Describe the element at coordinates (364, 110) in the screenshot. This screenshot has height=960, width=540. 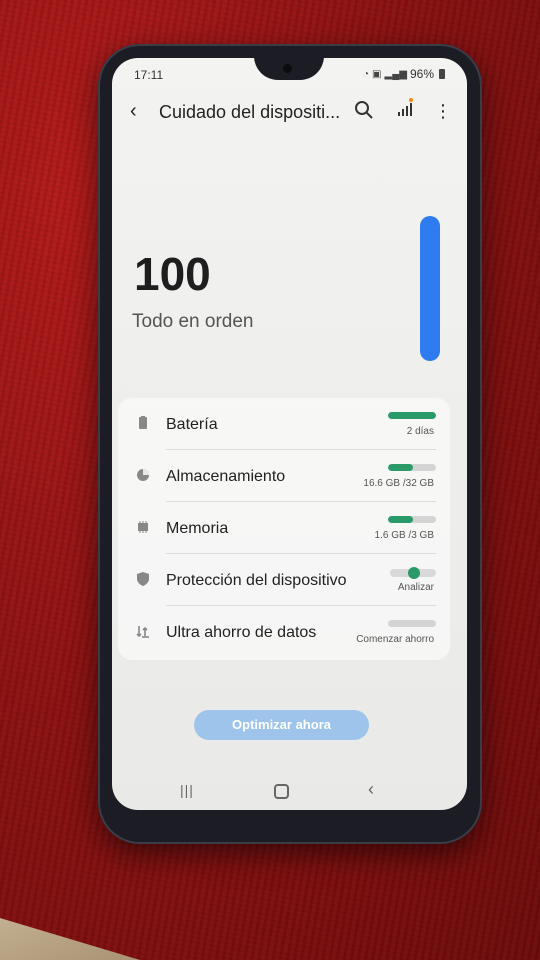
I see `search-icon` at that location.